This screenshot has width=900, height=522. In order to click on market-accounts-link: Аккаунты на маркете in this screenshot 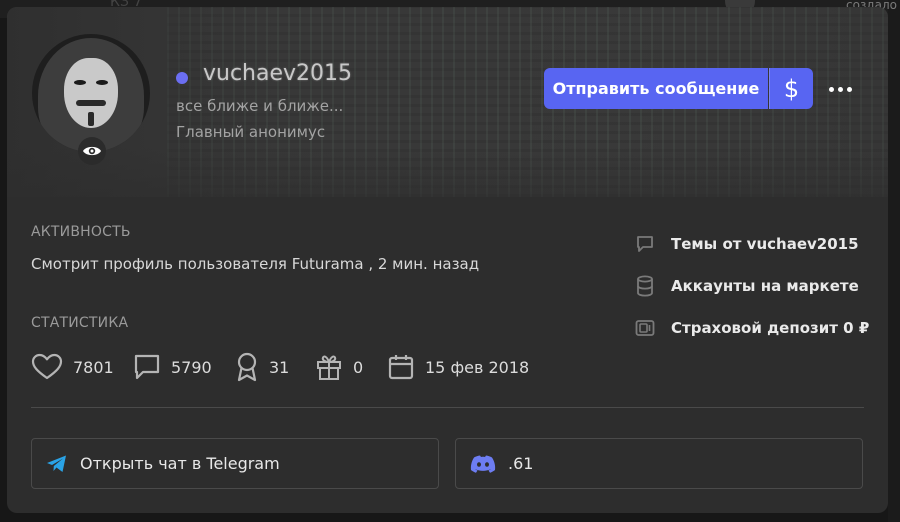, I will do `click(747, 286)`.